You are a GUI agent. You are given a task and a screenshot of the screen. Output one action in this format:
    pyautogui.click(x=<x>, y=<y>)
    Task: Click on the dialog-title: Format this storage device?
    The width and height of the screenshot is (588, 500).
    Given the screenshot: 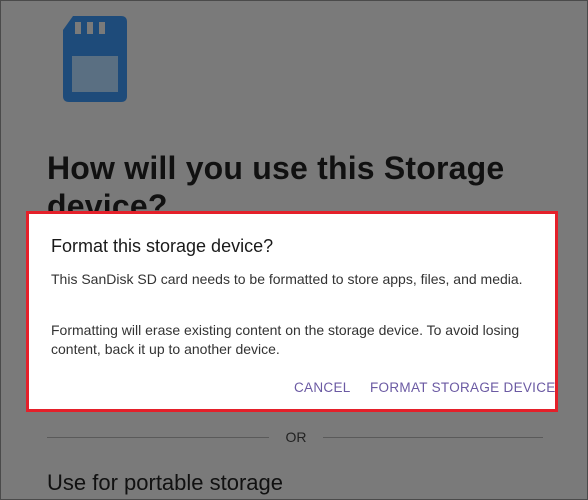 What is the action you would take?
    pyautogui.click(x=162, y=246)
    